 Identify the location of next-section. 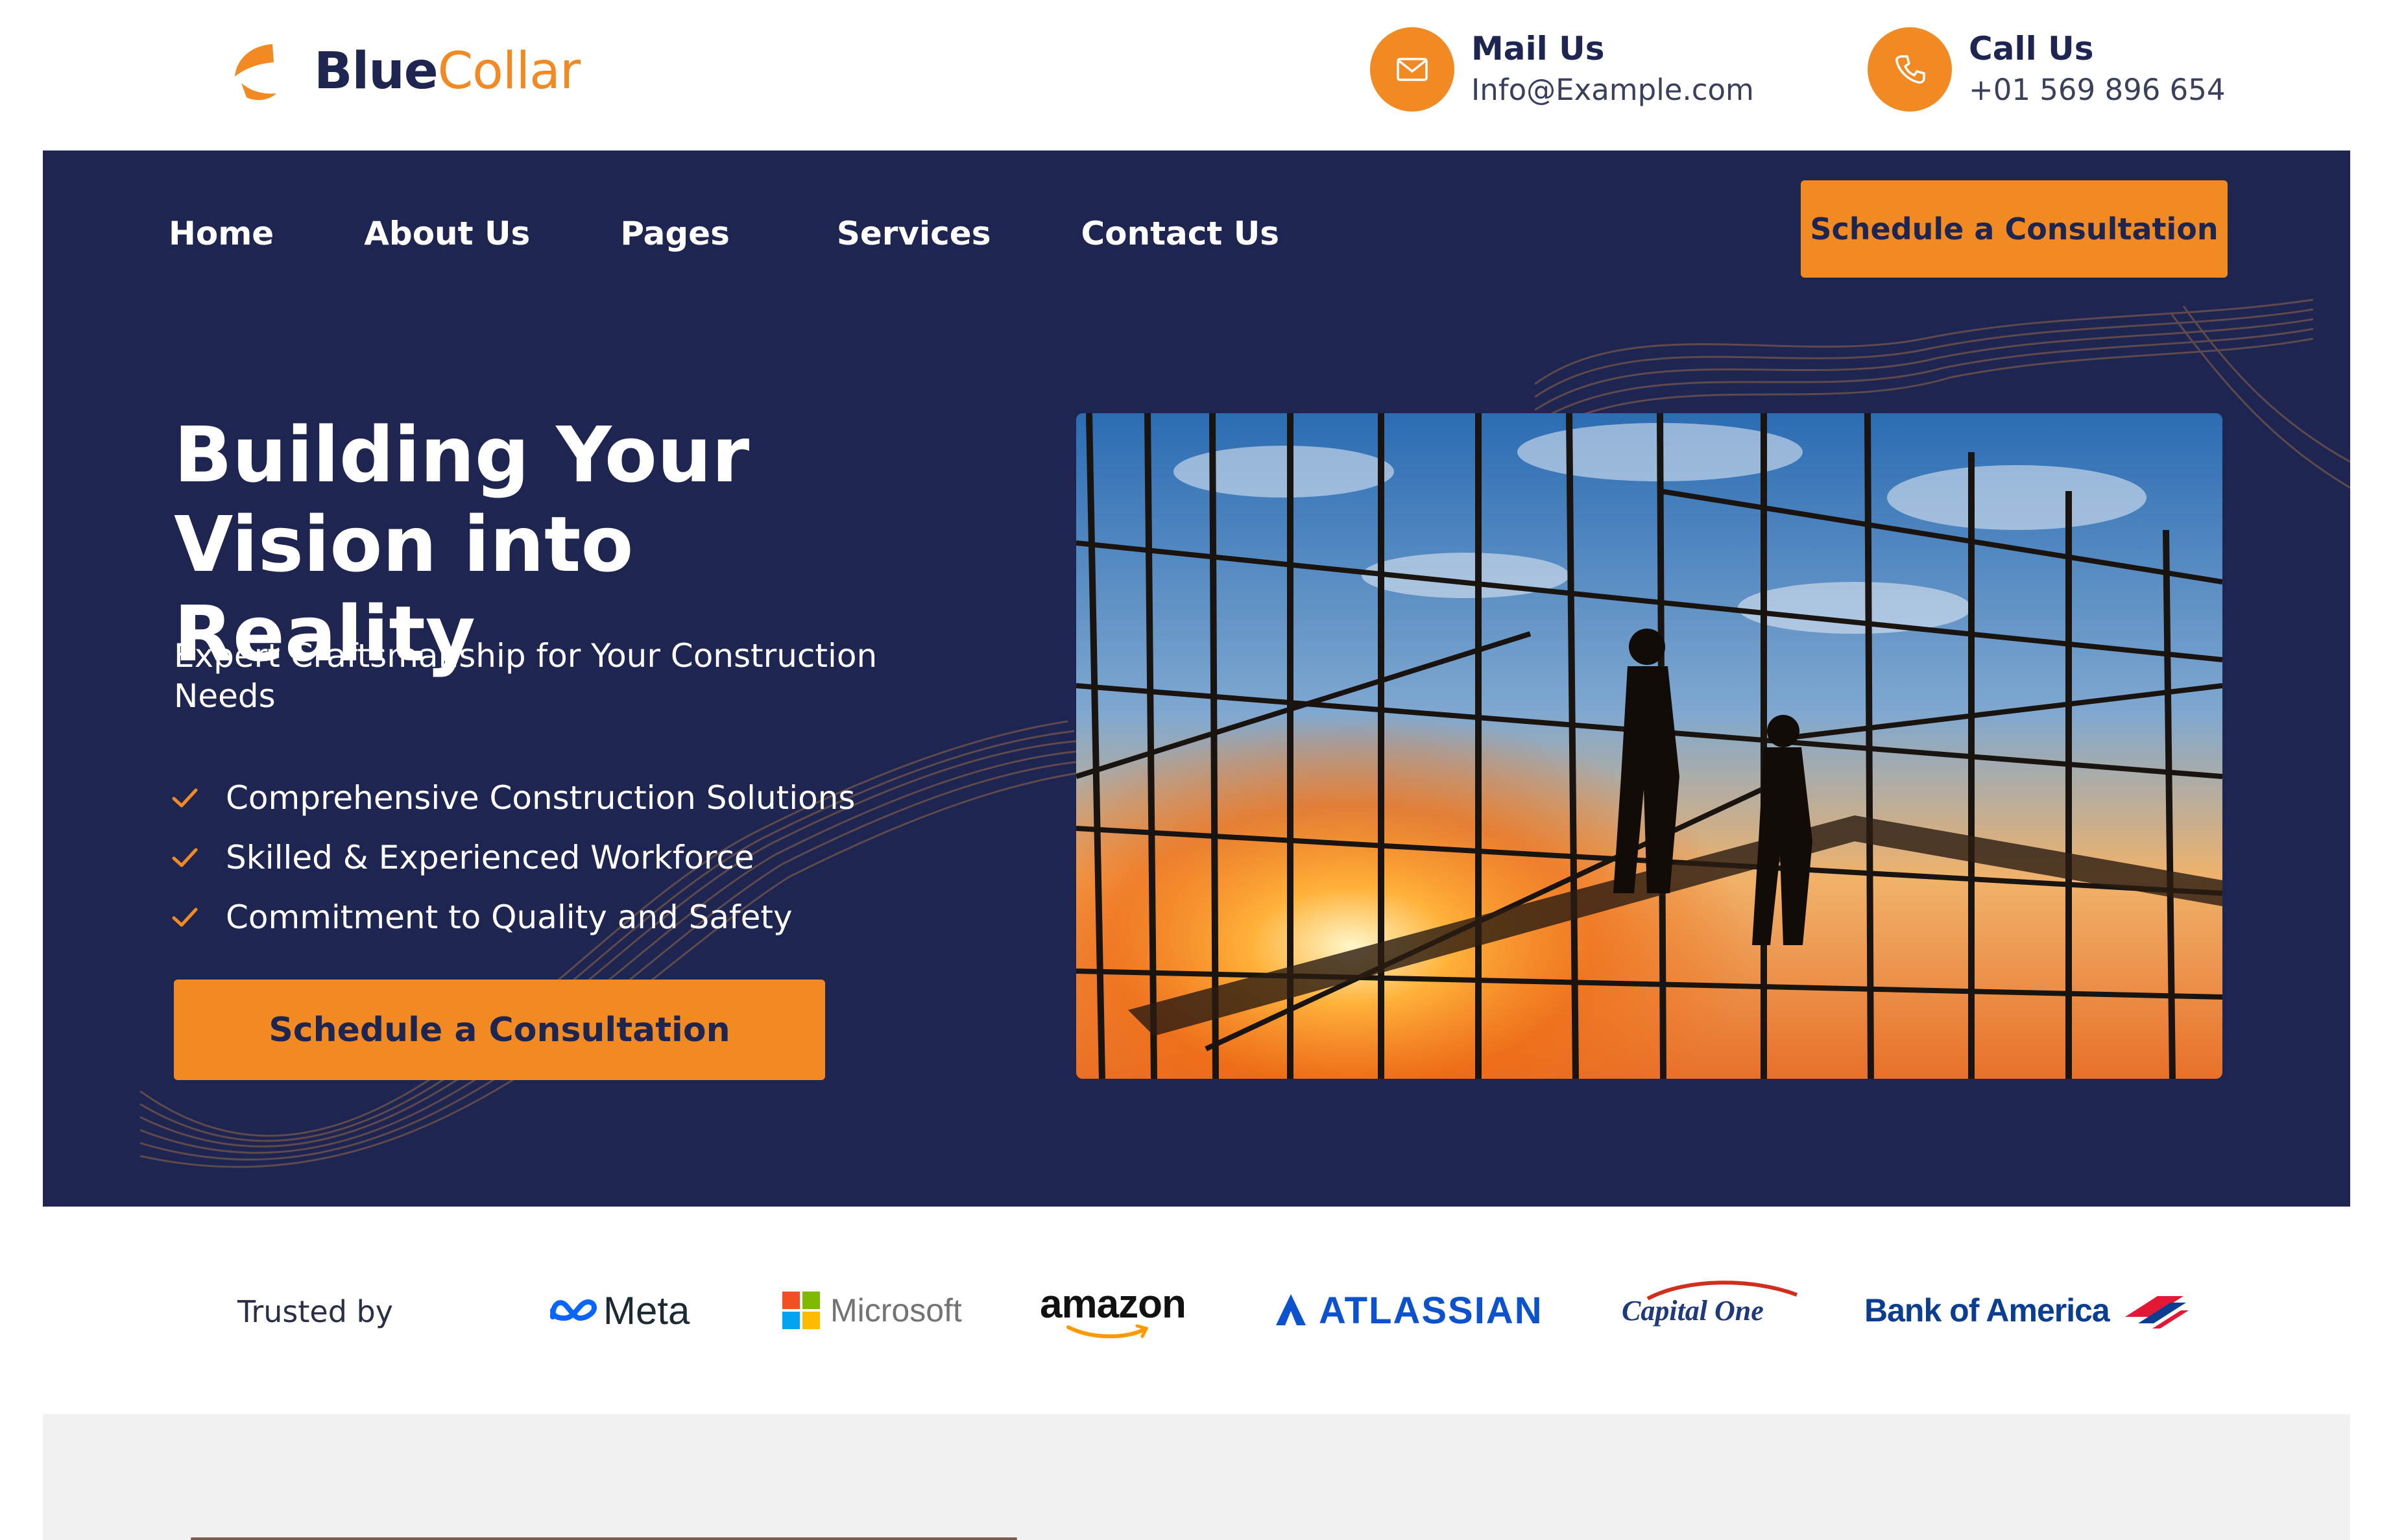
(1196, 1477).